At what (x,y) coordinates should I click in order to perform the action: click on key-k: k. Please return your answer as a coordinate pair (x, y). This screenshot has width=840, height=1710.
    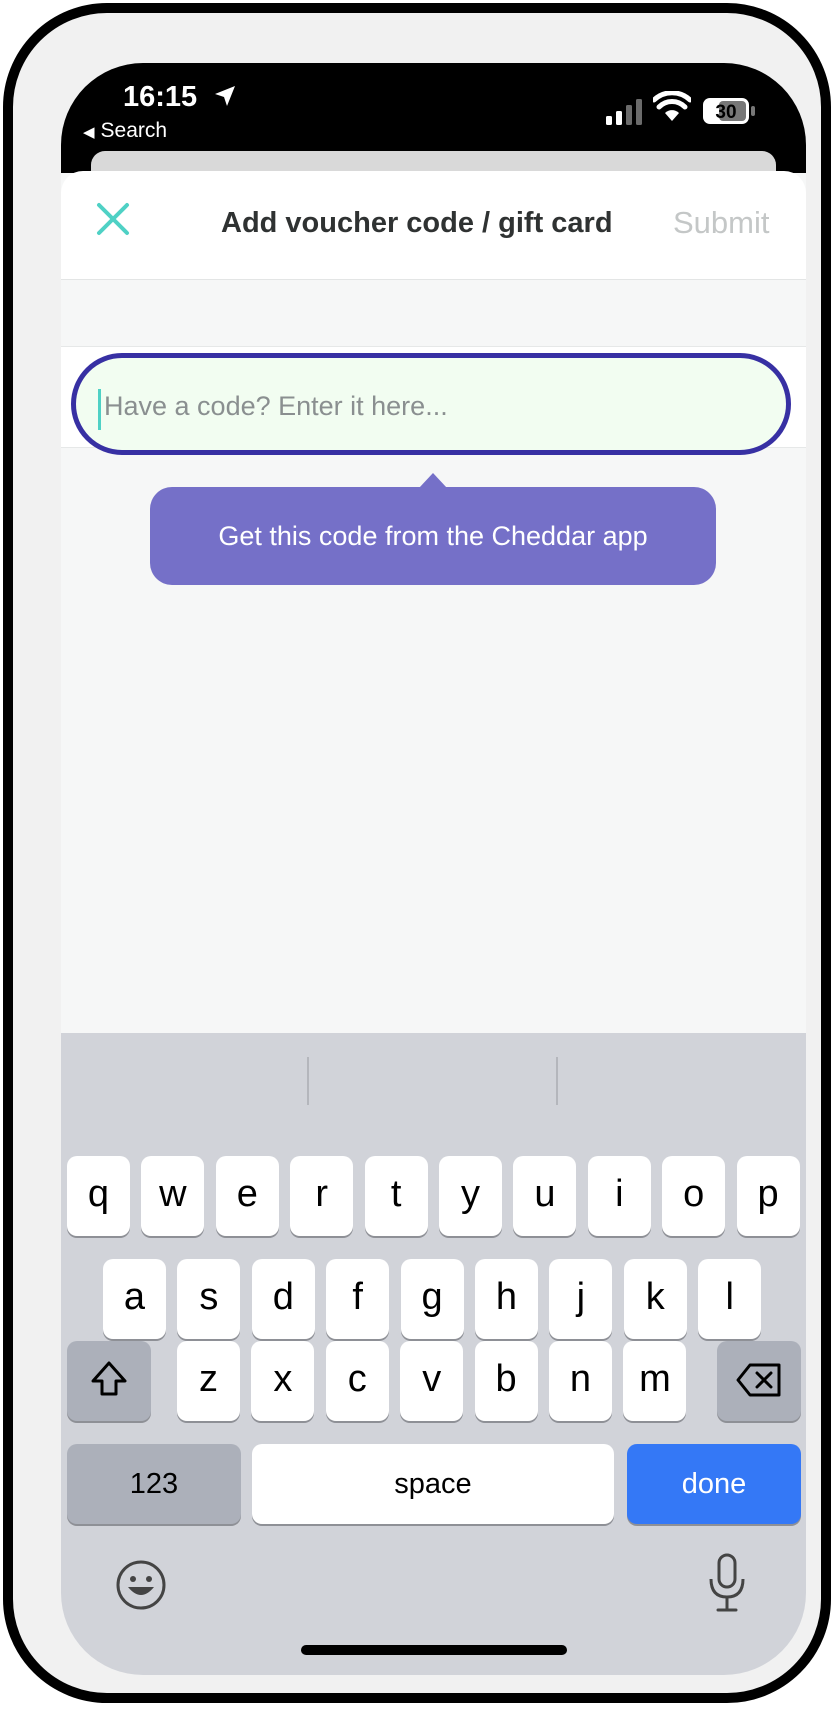
    Looking at the image, I should click on (655, 1299).